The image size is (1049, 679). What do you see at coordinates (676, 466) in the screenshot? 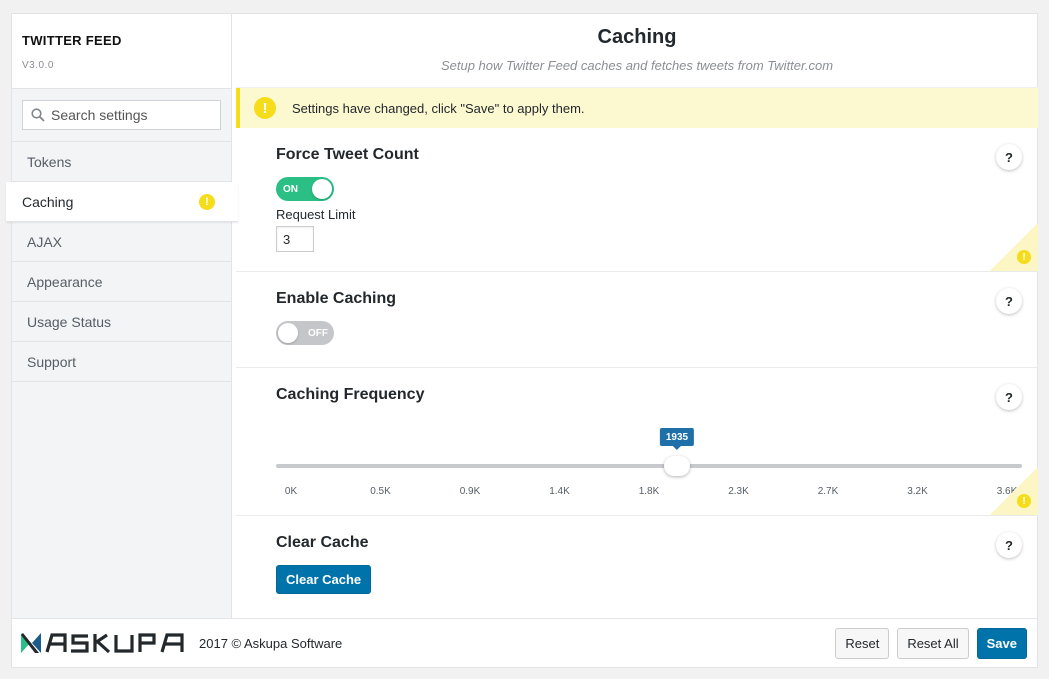
I see `slider-handle` at bounding box center [676, 466].